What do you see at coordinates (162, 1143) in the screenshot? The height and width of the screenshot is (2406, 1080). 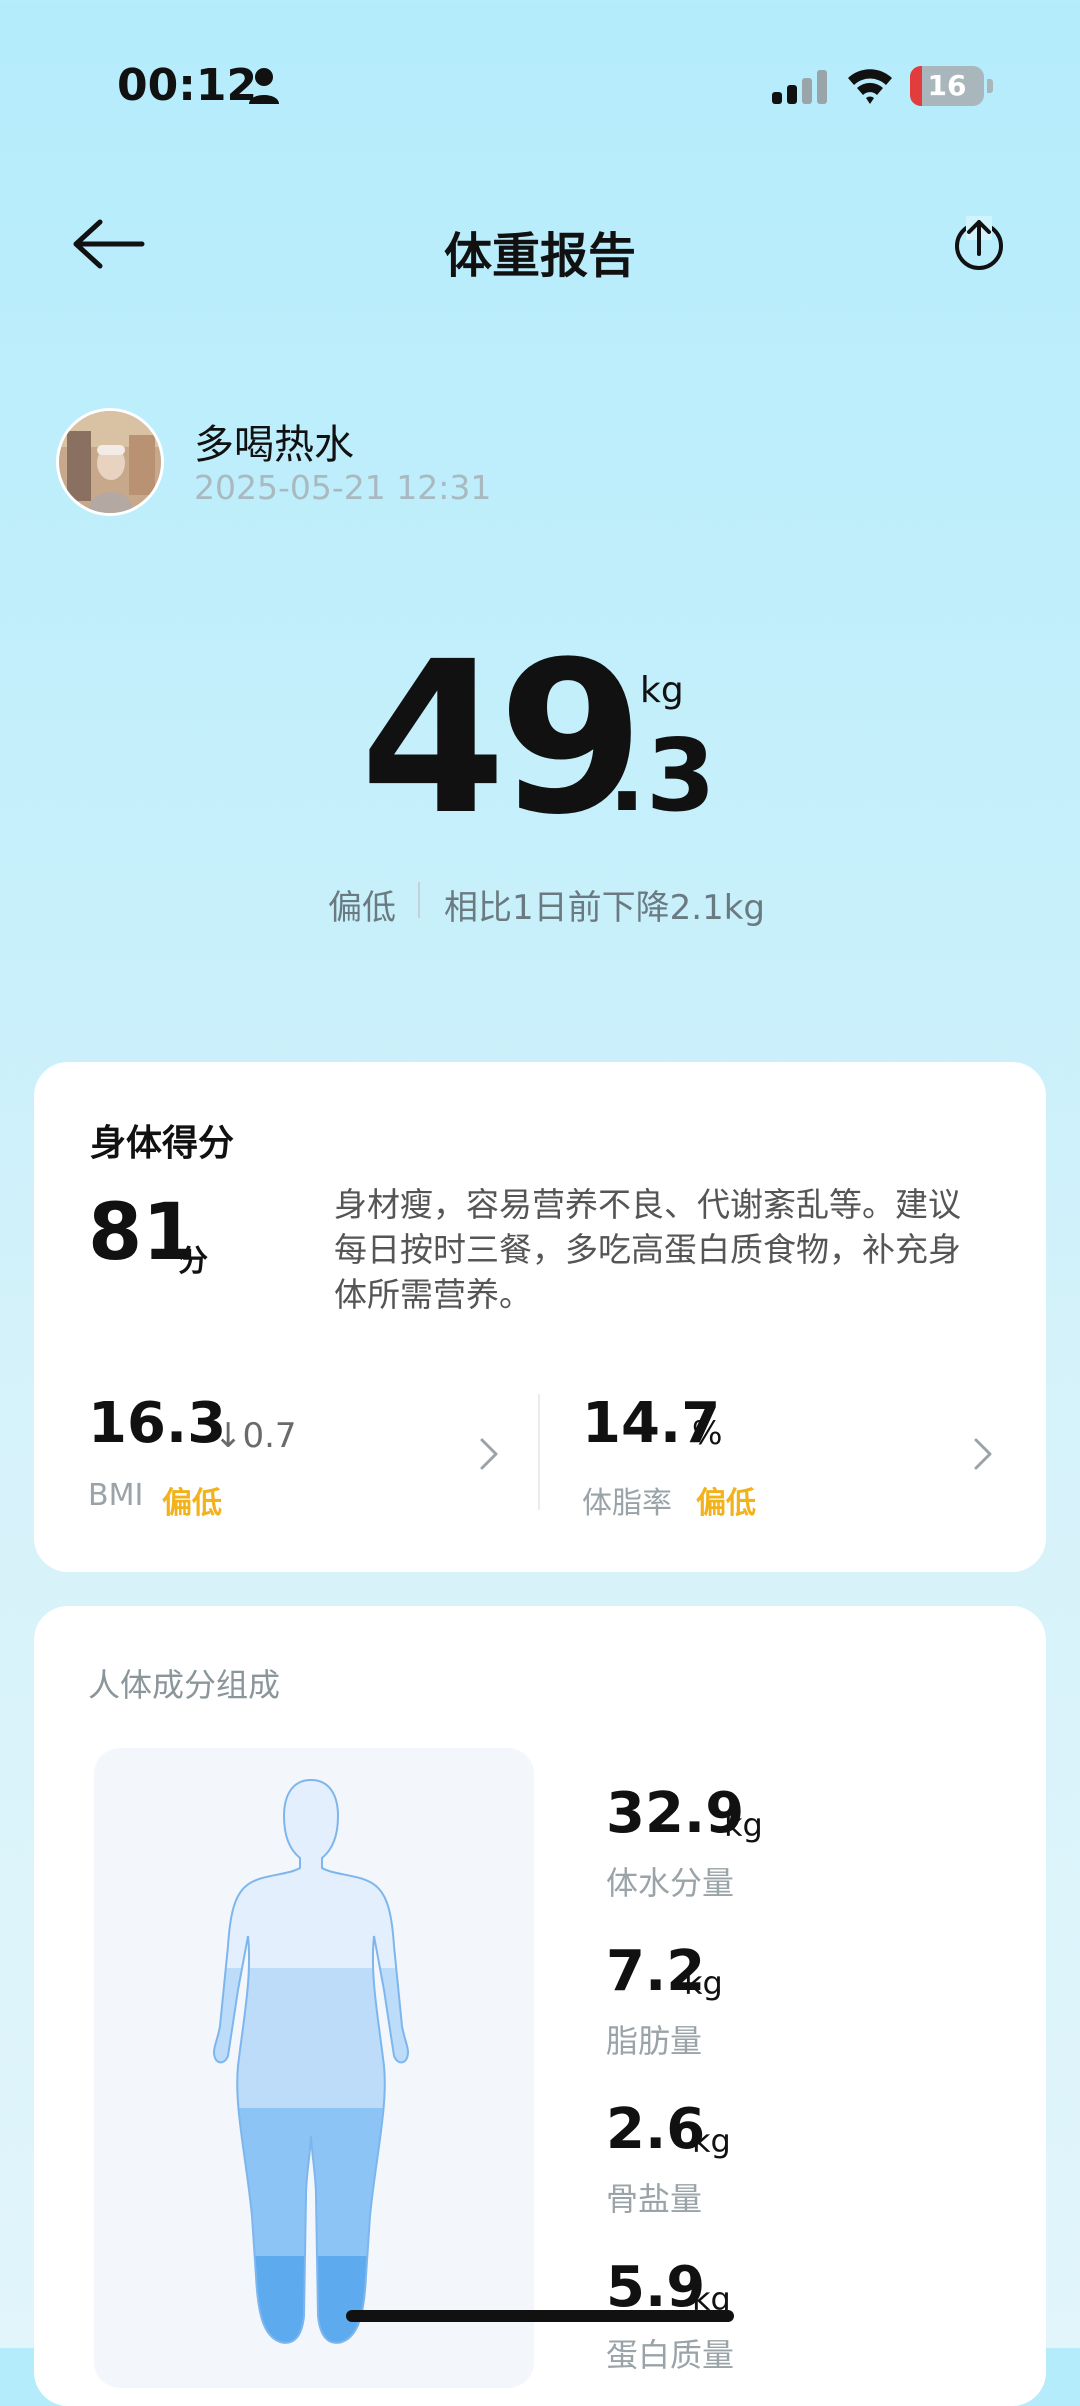 I see `body-score-label: 身体得分` at bounding box center [162, 1143].